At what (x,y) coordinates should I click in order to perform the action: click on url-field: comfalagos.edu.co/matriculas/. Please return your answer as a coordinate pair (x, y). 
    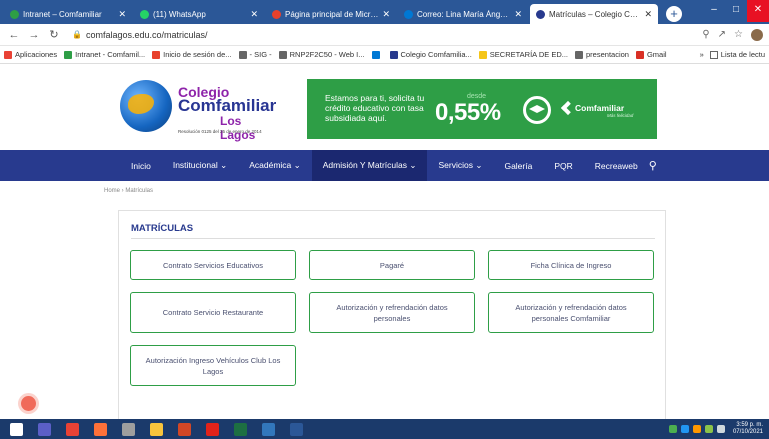
    Looking at the image, I should click on (147, 35).